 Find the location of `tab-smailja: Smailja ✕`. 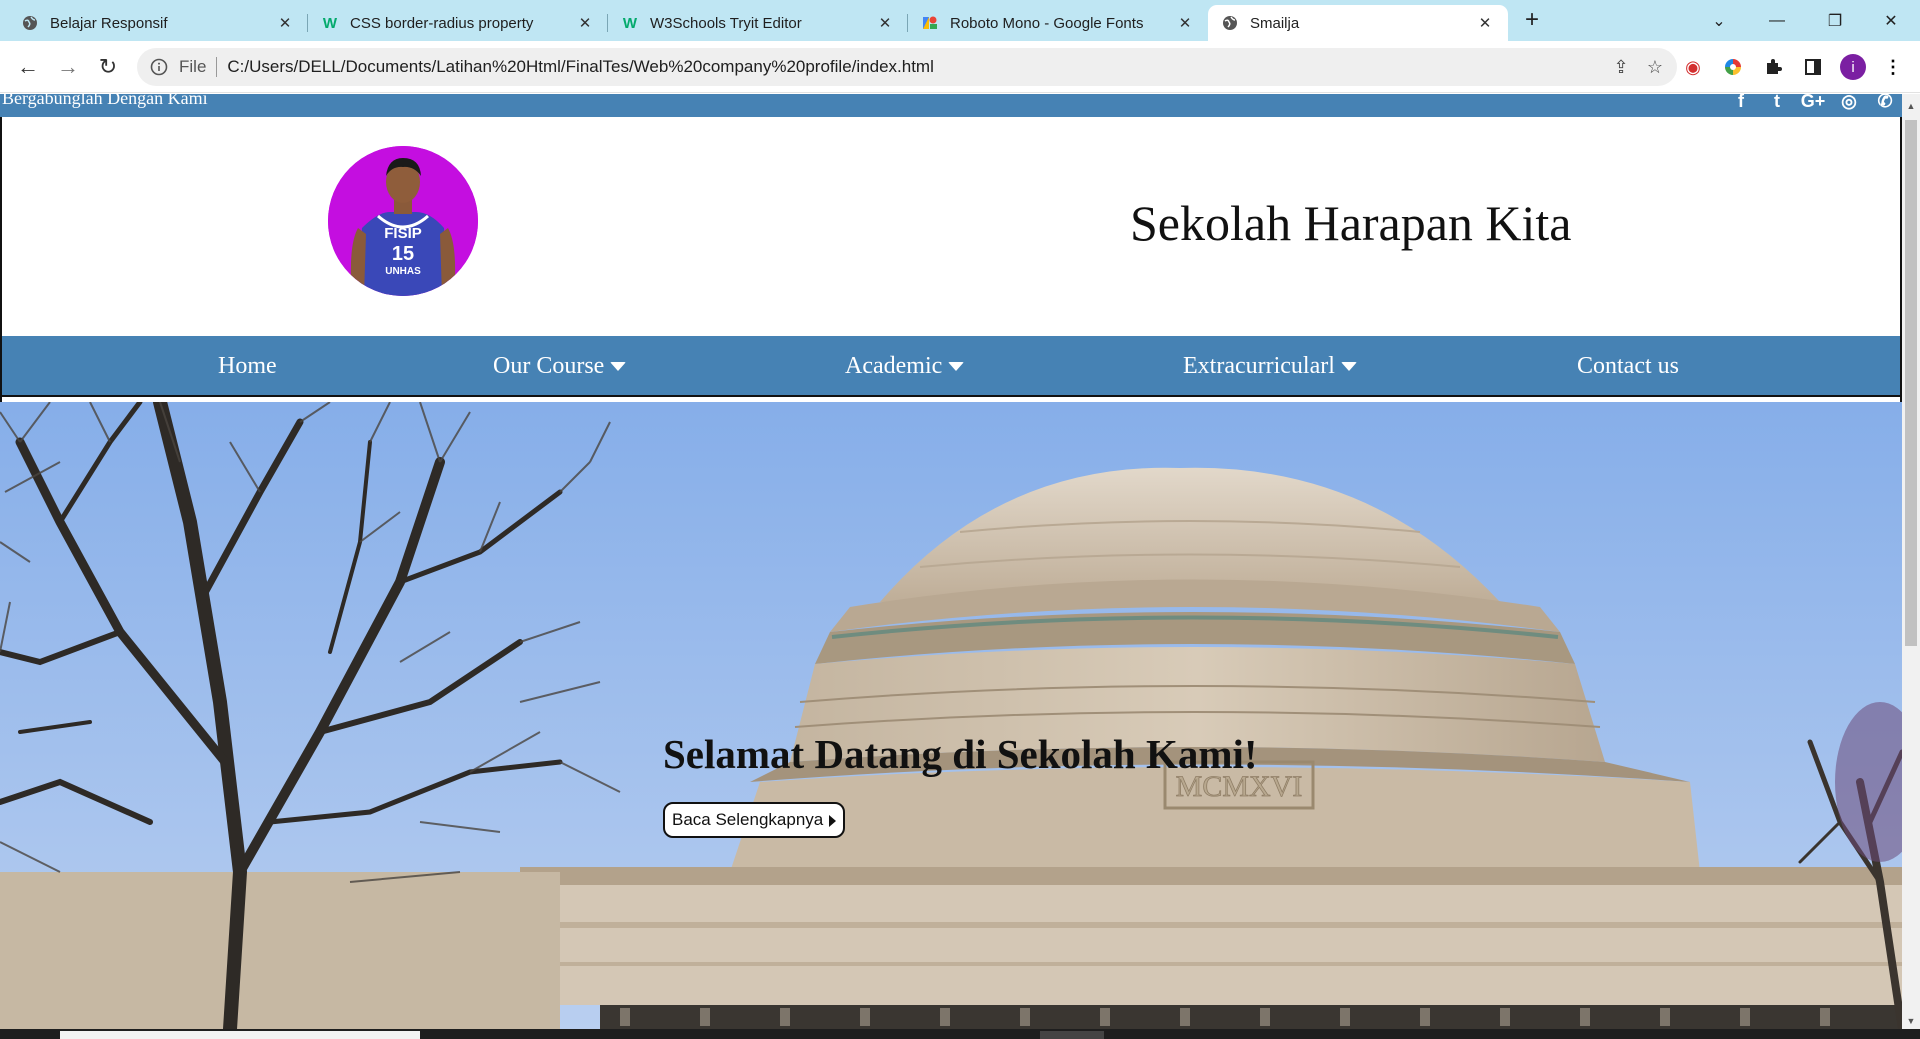

tab-smailja: Smailja ✕ is located at coordinates (1358, 23).